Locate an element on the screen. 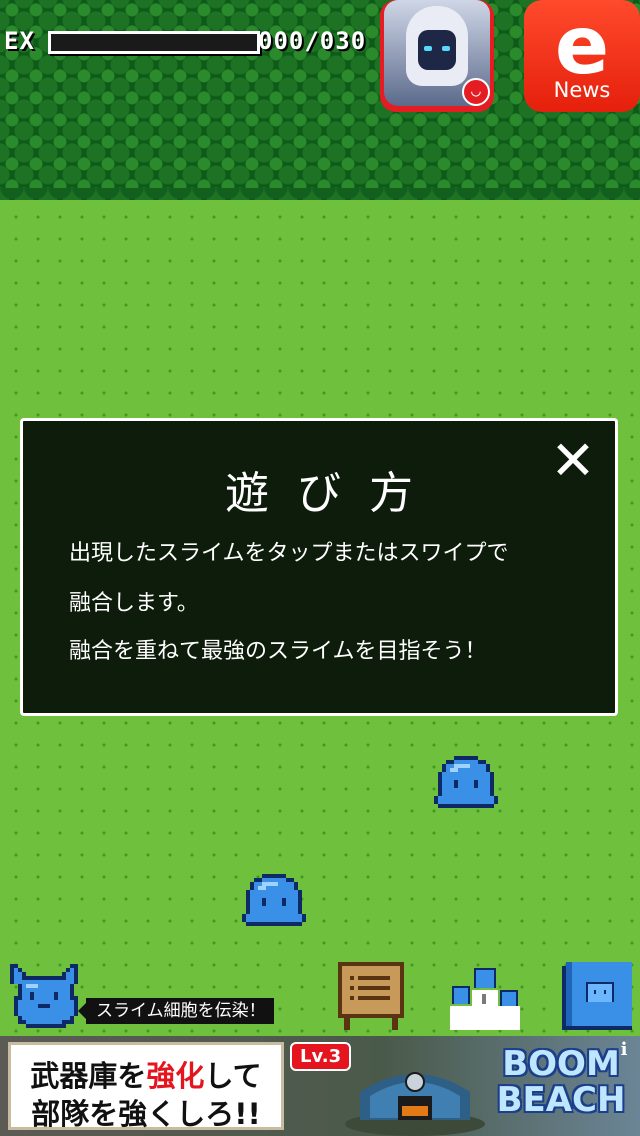 Image resolution: width=640 pixels, height=1136 pixels. news-label: News is located at coordinates (582, 90).